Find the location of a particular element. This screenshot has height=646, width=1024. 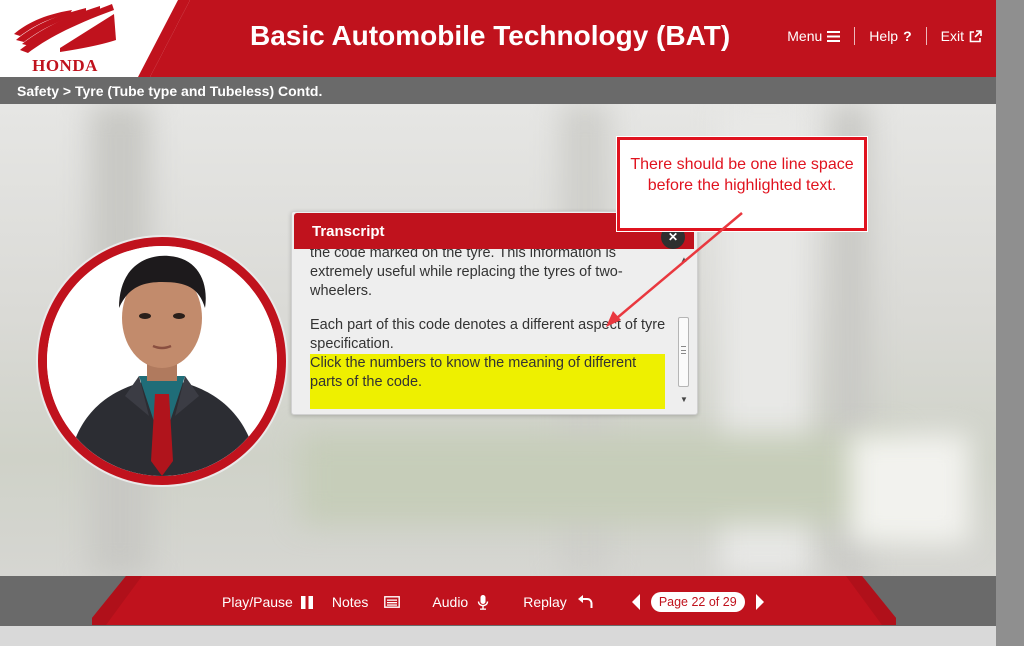

chevron-left-icon is located at coordinates (635, 602).